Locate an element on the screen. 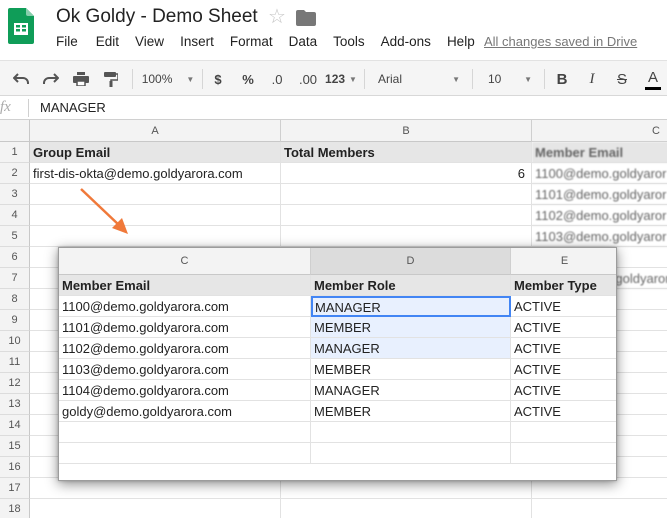 Image resolution: width=667 pixels, height=518 pixels. row-header: 8 is located at coordinates (15, 299).